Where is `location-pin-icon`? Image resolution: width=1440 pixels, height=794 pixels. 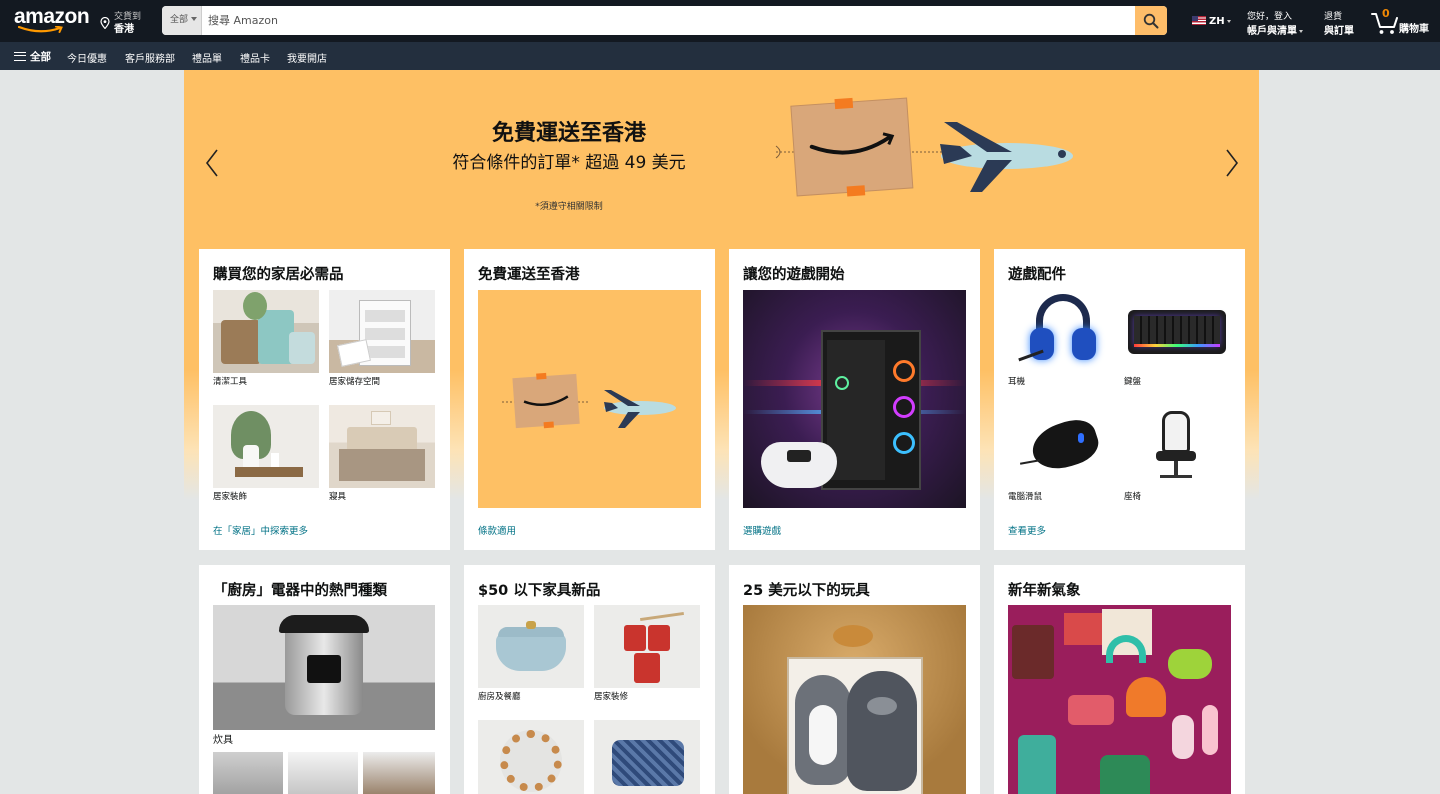
location-pin-icon is located at coordinates (105, 23).